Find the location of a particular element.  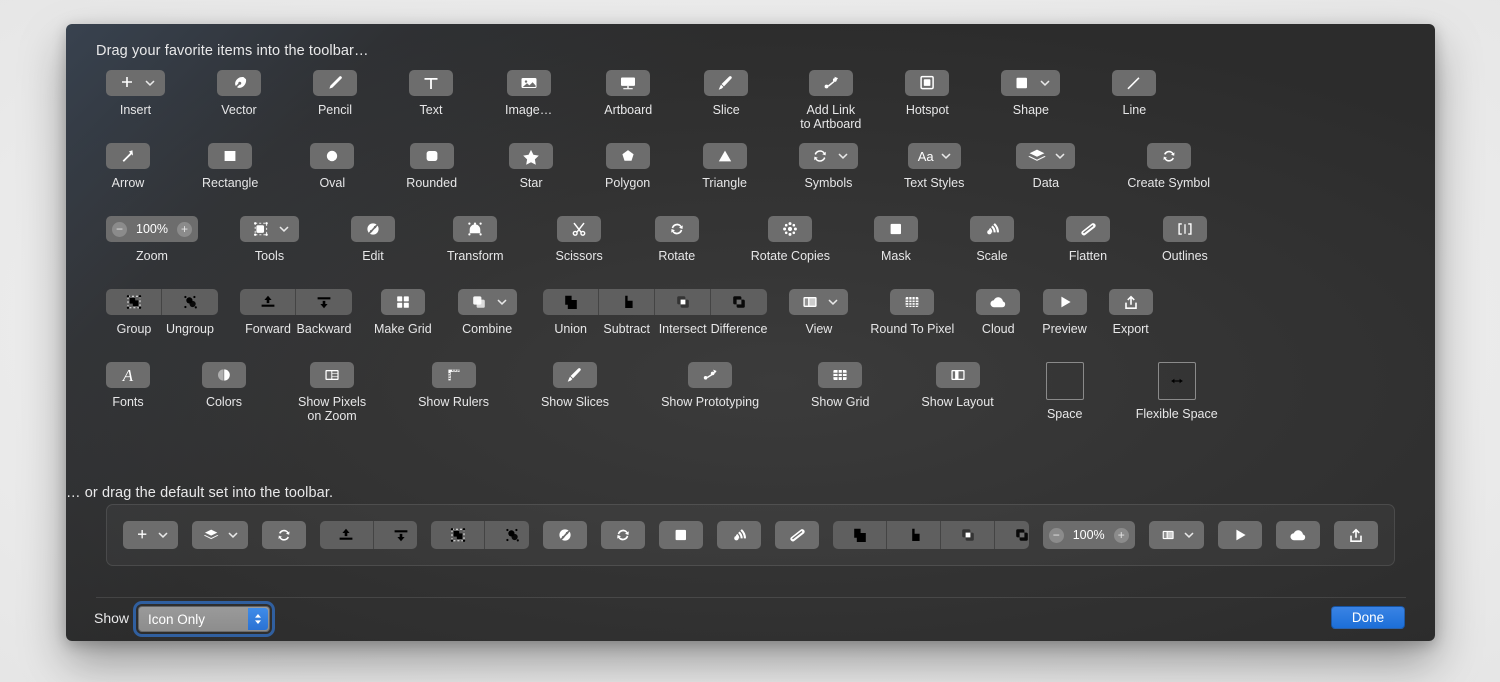

show-select: Icon Only is located at coordinates (204, 619).